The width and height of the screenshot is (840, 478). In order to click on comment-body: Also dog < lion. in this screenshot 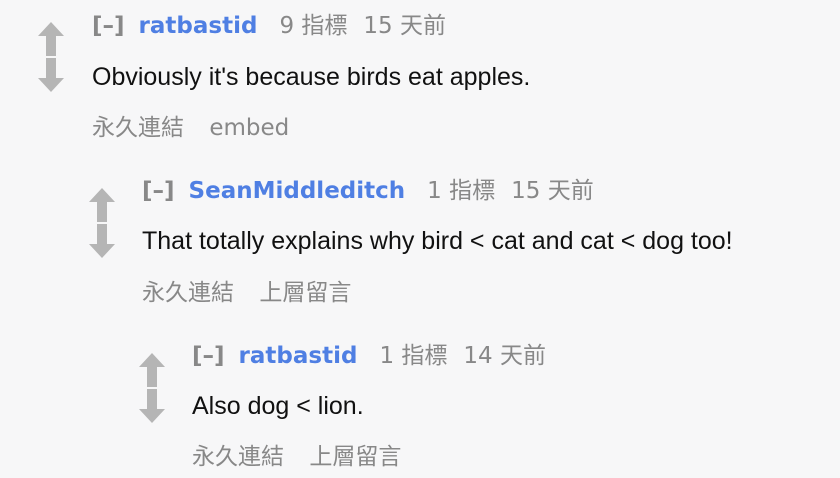, I will do `click(278, 406)`.